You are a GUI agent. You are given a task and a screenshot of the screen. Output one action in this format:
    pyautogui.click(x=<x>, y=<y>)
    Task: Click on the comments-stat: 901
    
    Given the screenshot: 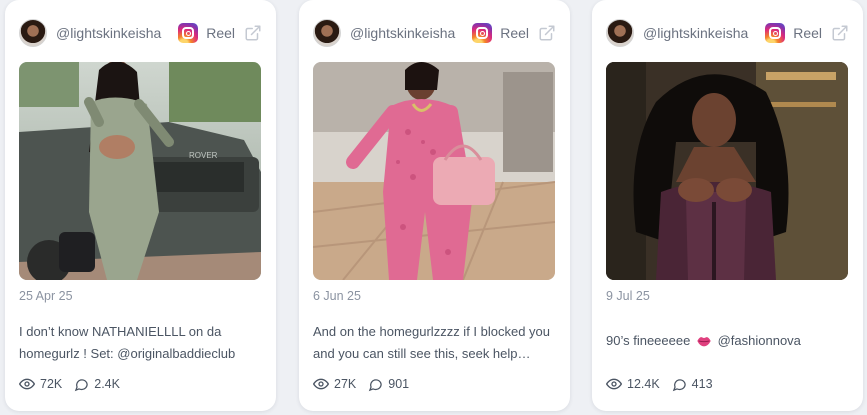 What is the action you would take?
    pyautogui.click(x=388, y=384)
    